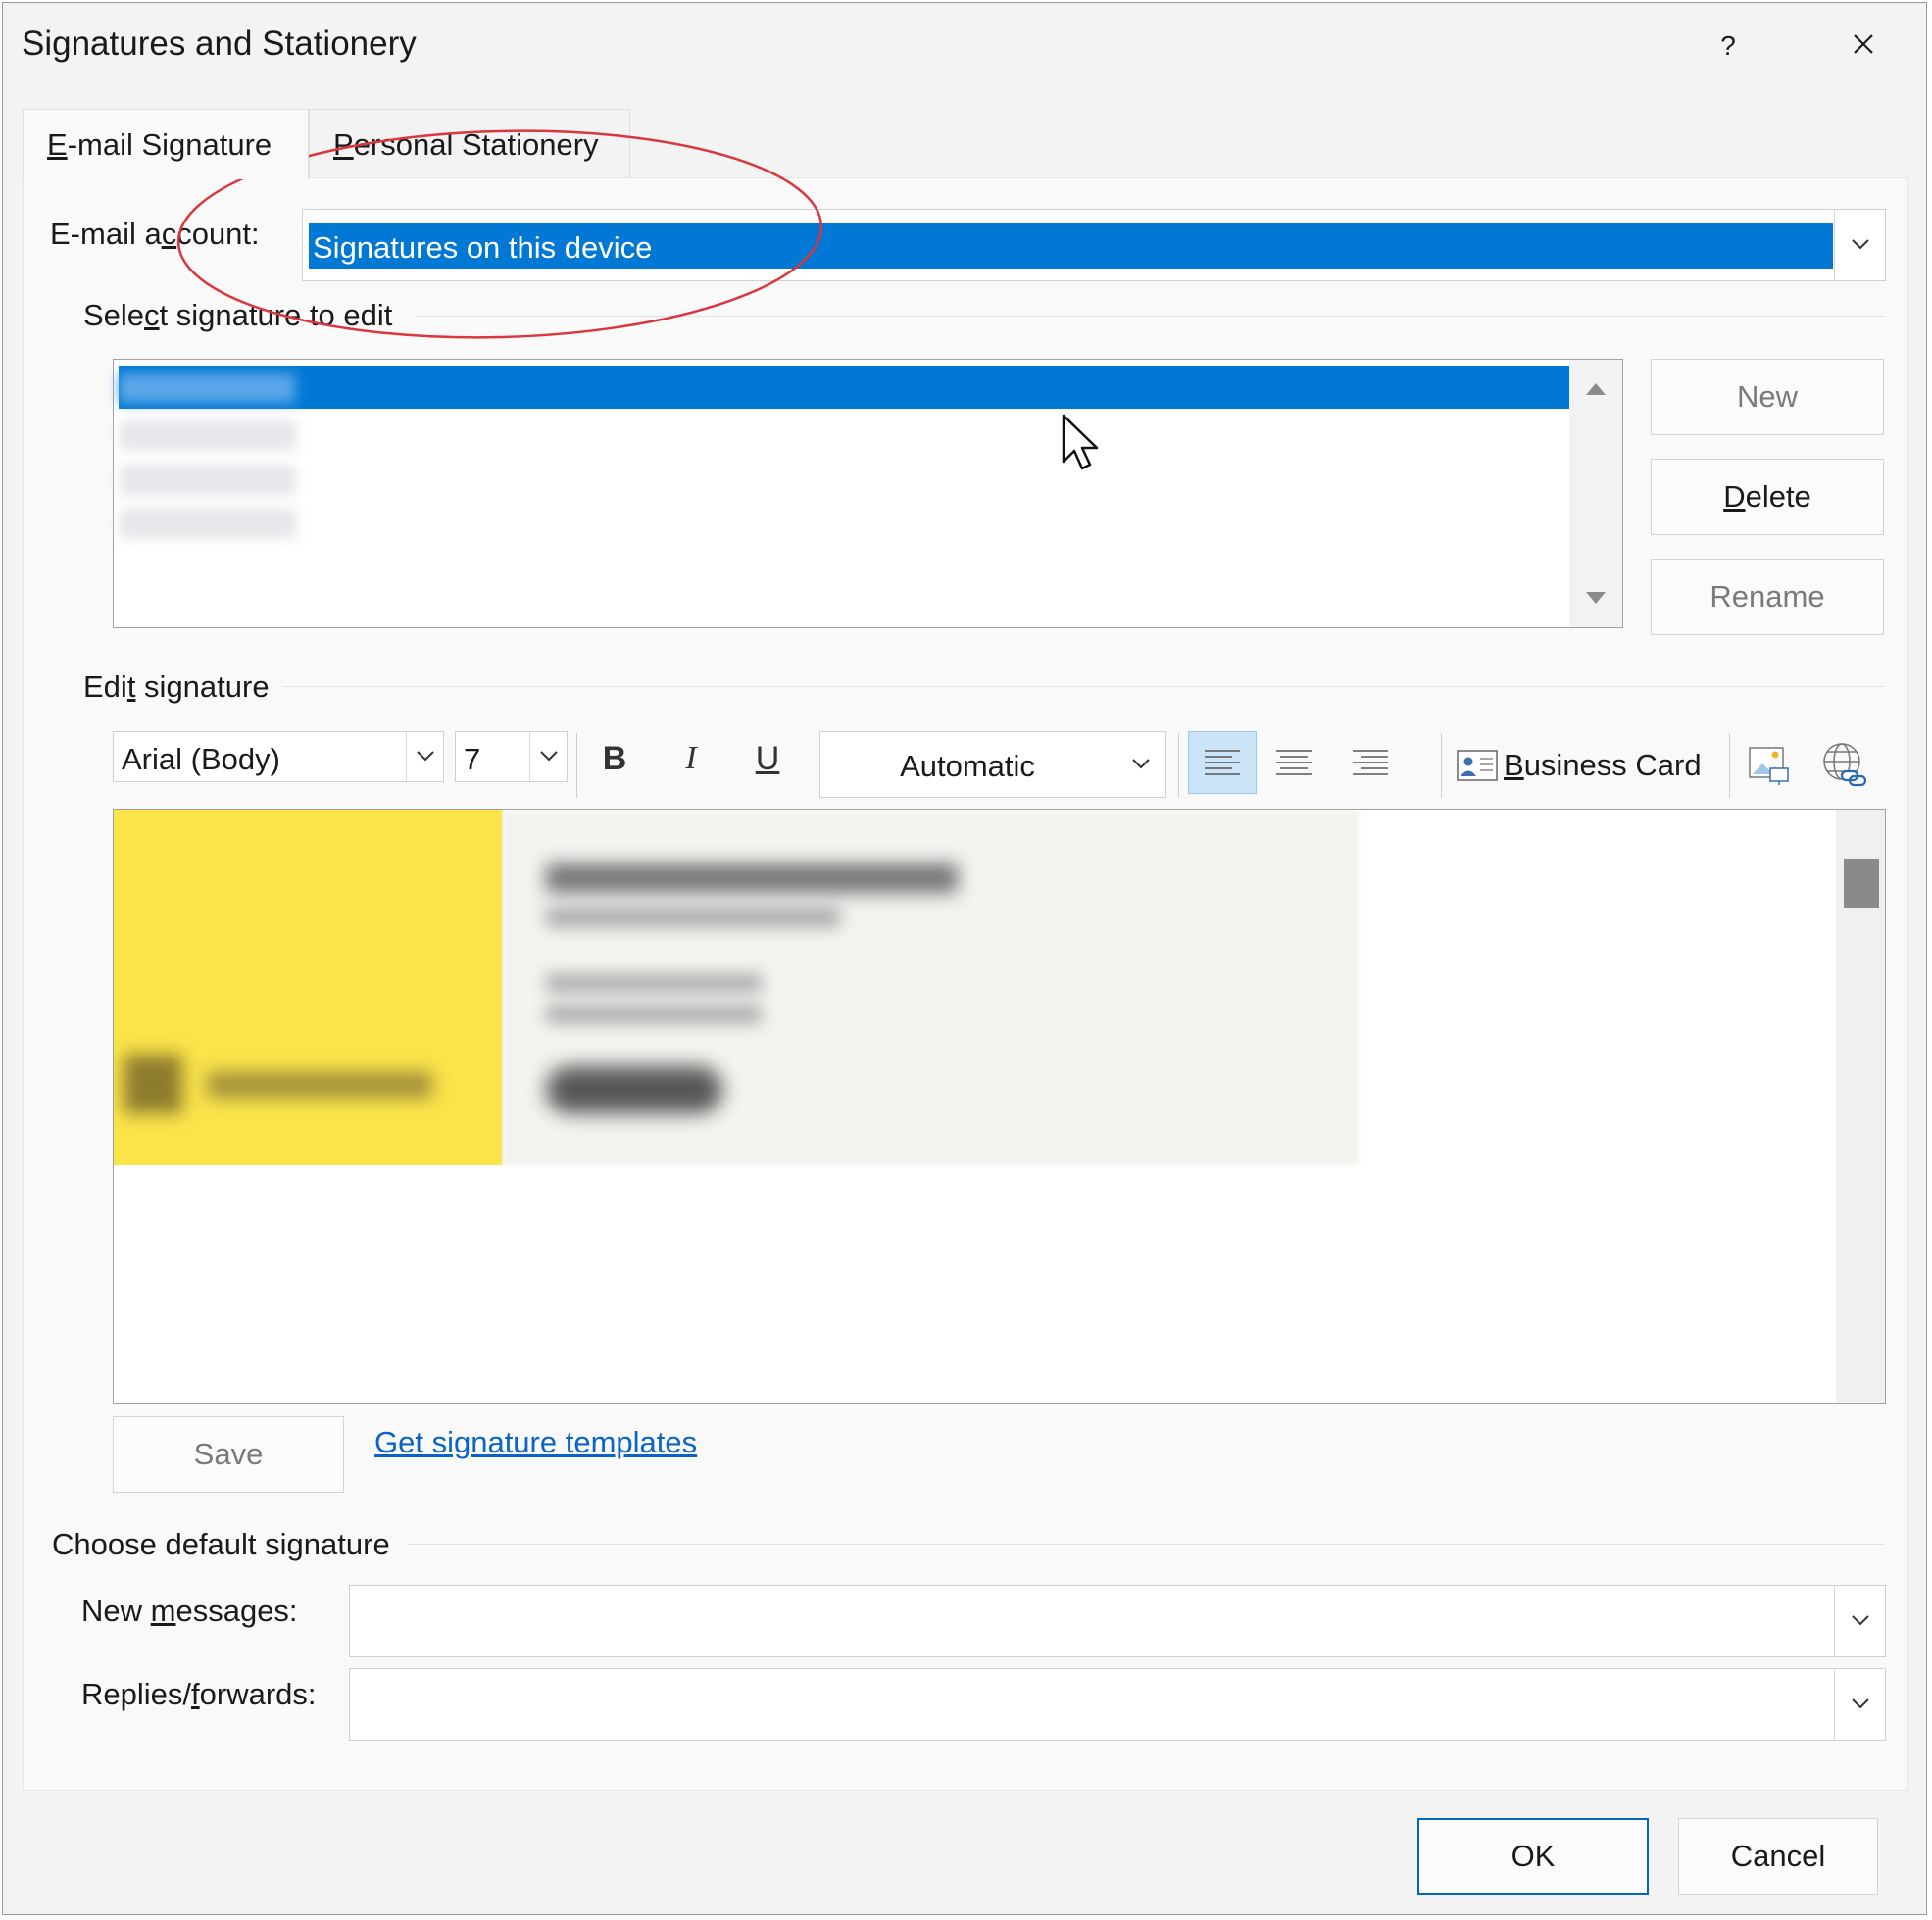  What do you see at coordinates (105, 686) in the screenshot?
I see `label-part: Edi` at bounding box center [105, 686].